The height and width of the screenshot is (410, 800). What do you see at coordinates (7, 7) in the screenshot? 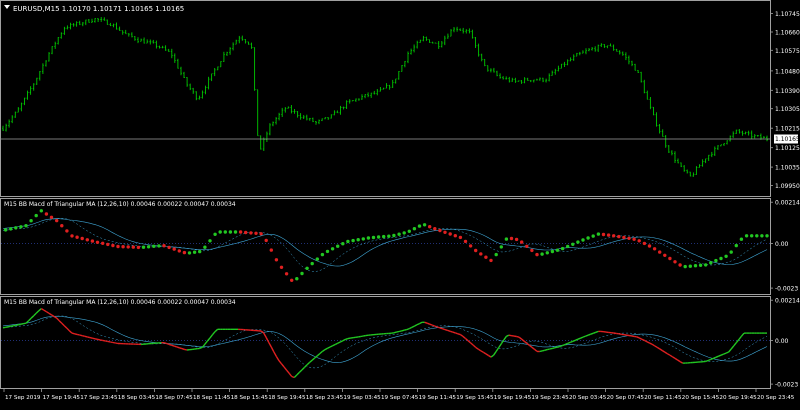
I see `triangle-down-icon` at bounding box center [7, 7].